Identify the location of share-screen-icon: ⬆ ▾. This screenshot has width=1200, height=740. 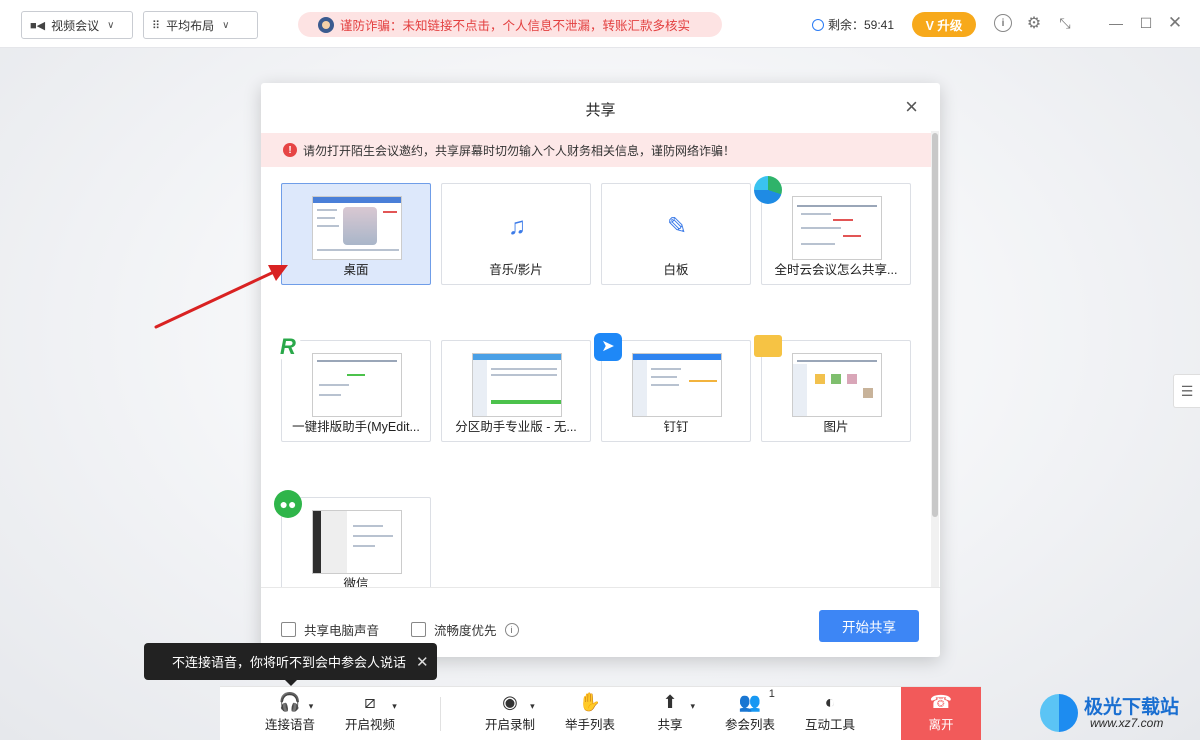
(678, 702).